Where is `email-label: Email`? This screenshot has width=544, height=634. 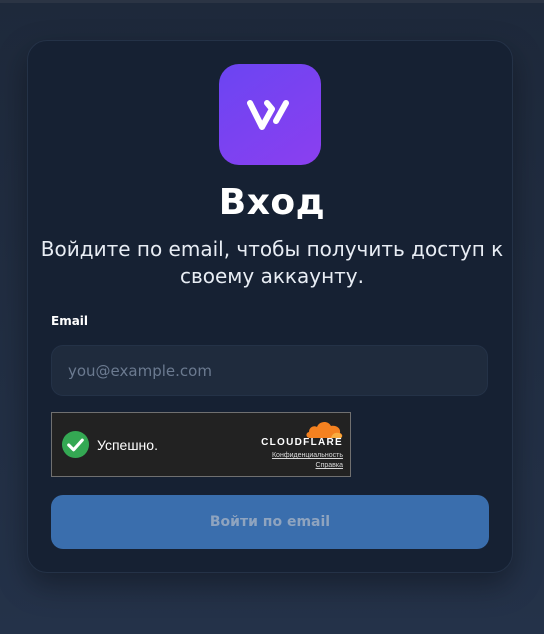
email-label: Email is located at coordinates (70, 321).